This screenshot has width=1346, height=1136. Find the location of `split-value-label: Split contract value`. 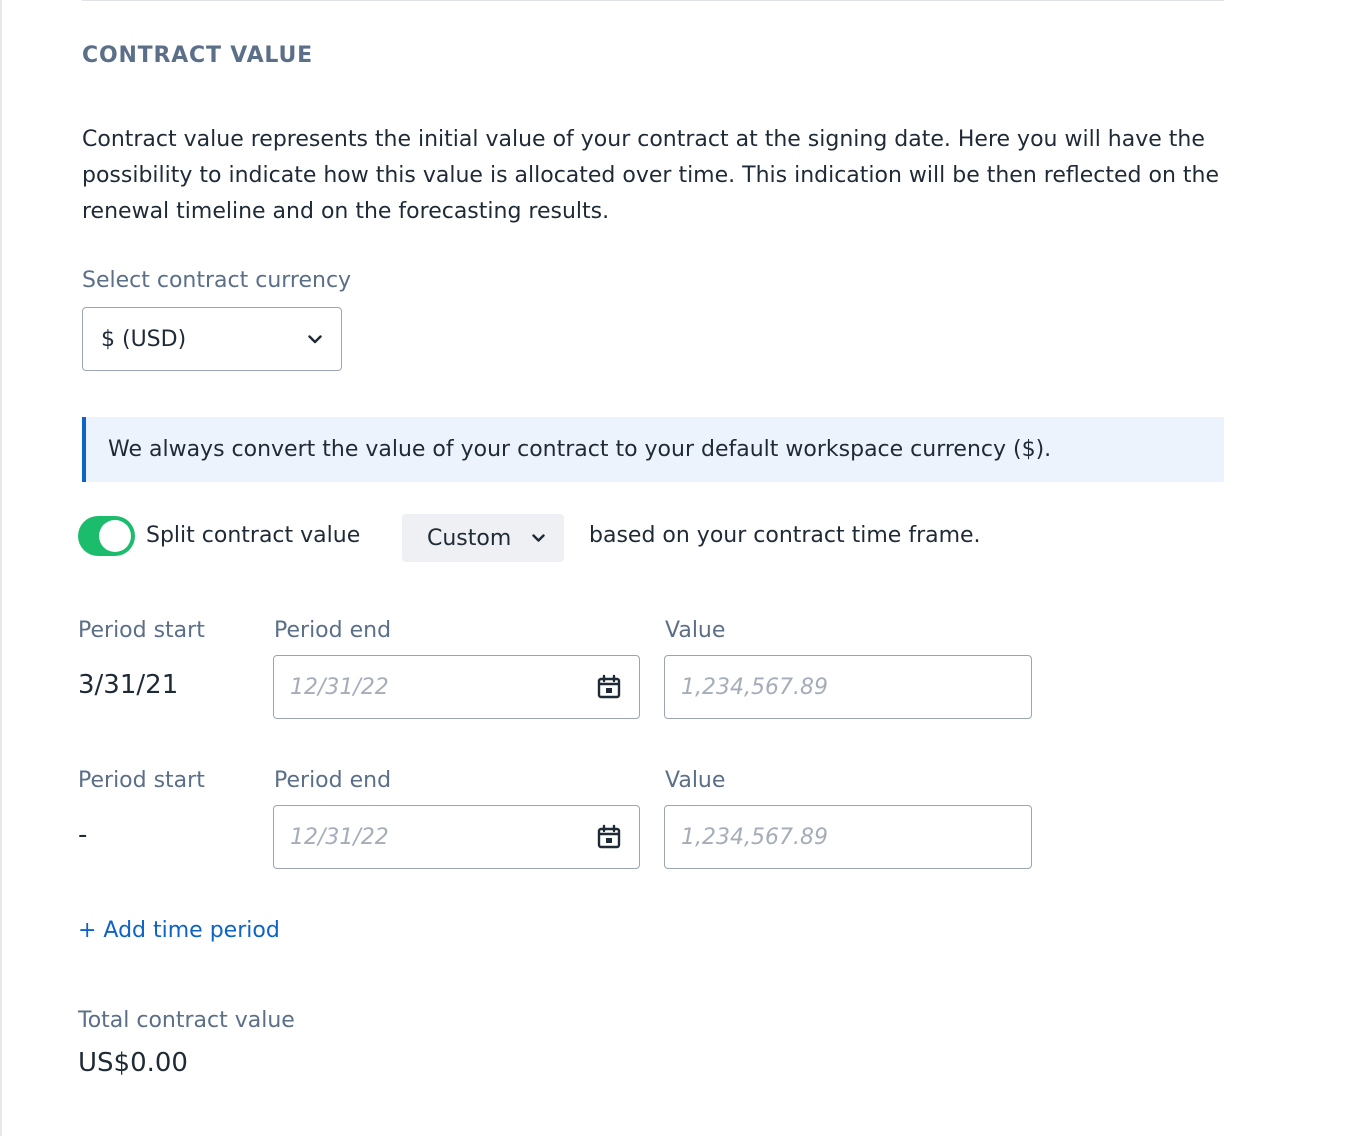

split-value-label: Split contract value is located at coordinates (253, 535).